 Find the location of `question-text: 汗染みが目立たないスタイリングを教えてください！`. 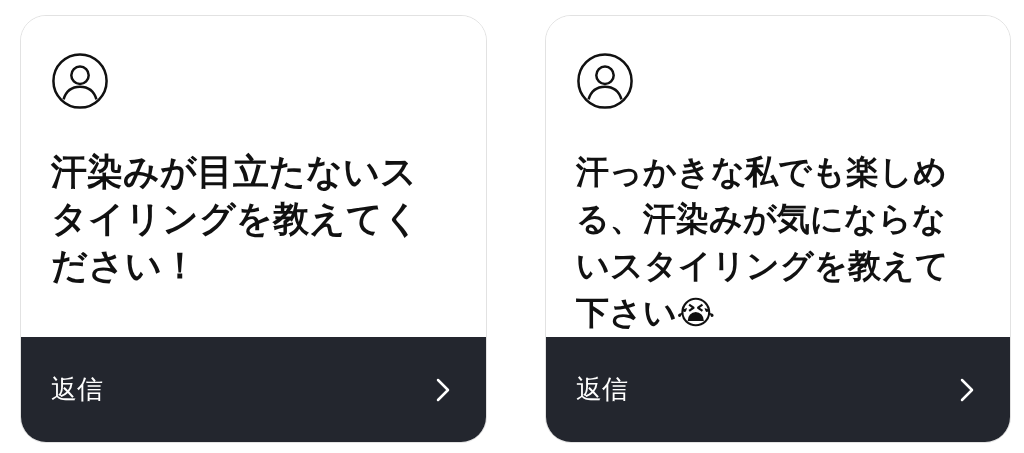

question-text: 汗染みが目立たないスタイリングを教えてください！ is located at coordinates (236, 219).